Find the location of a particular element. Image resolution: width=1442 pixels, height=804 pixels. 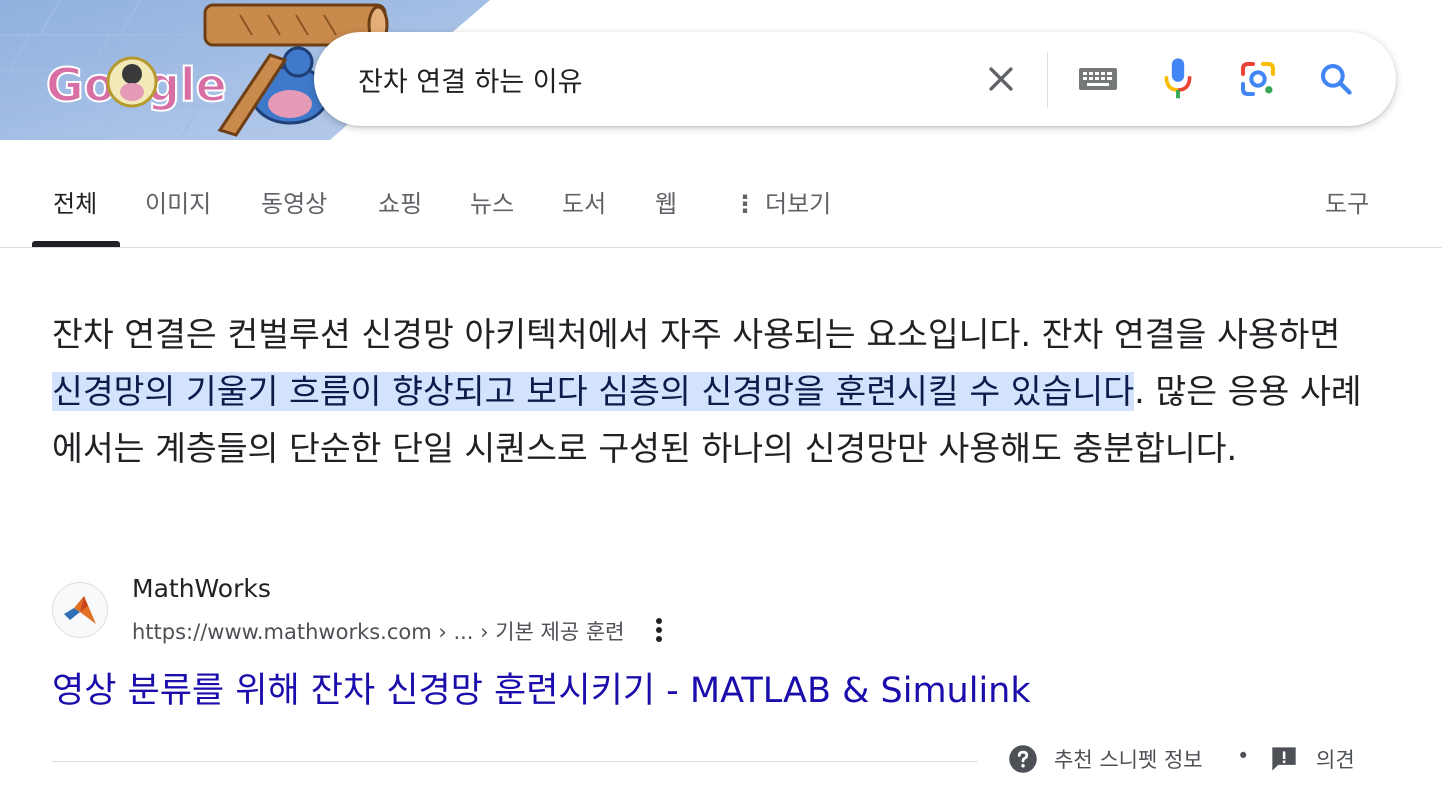

lens-search-button is located at coordinates (1258, 79).